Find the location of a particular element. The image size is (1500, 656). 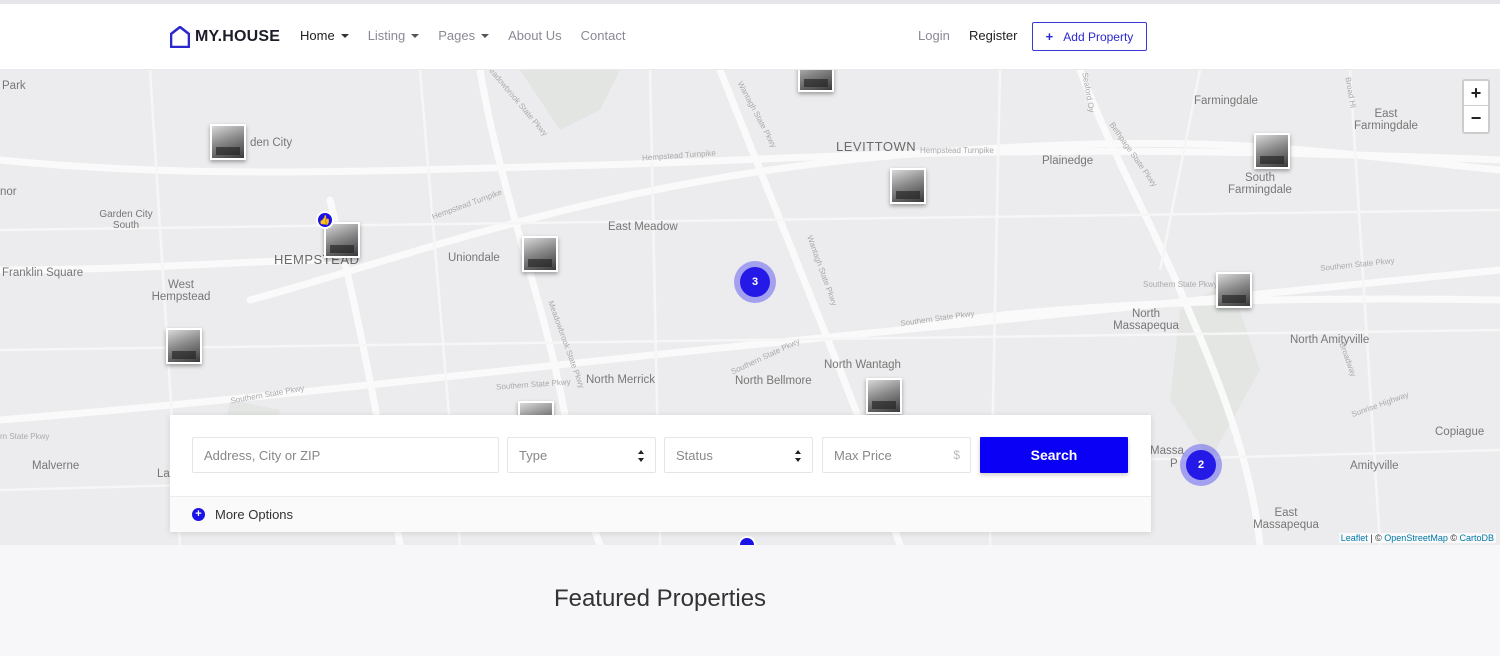

map-road-label: Southern State Pkwy is located at coordinates (1180, 284).